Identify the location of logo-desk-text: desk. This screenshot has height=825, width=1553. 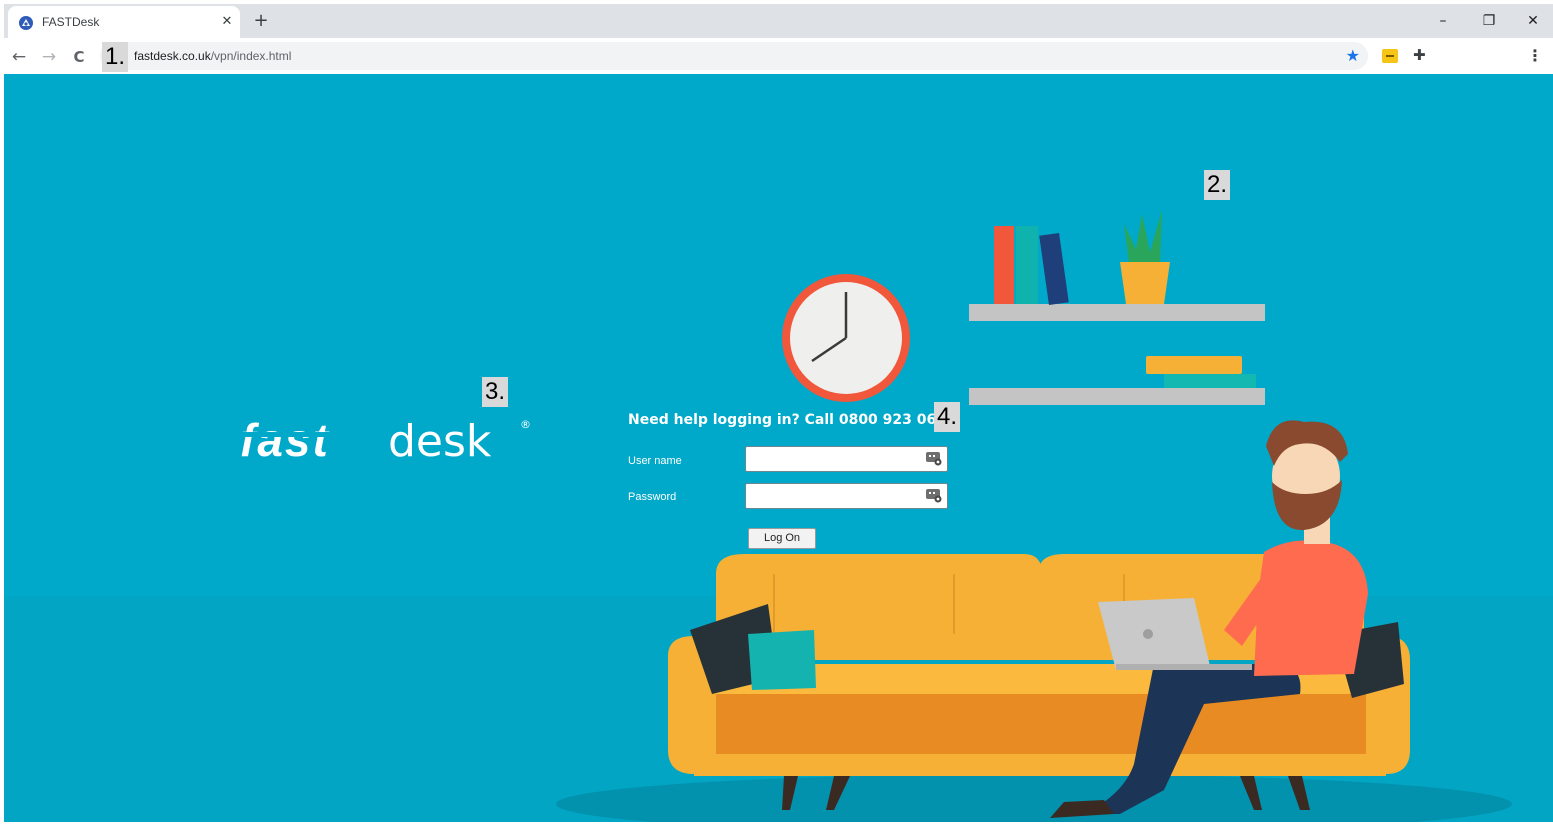
(440, 440).